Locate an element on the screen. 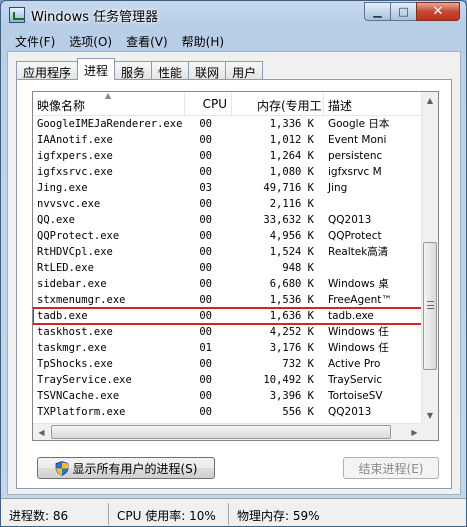 This screenshot has width=467, height=527. table-row: stxmenumgr.exe 00 1,536 K FreeAgent™ is located at coordinates (228, 300).